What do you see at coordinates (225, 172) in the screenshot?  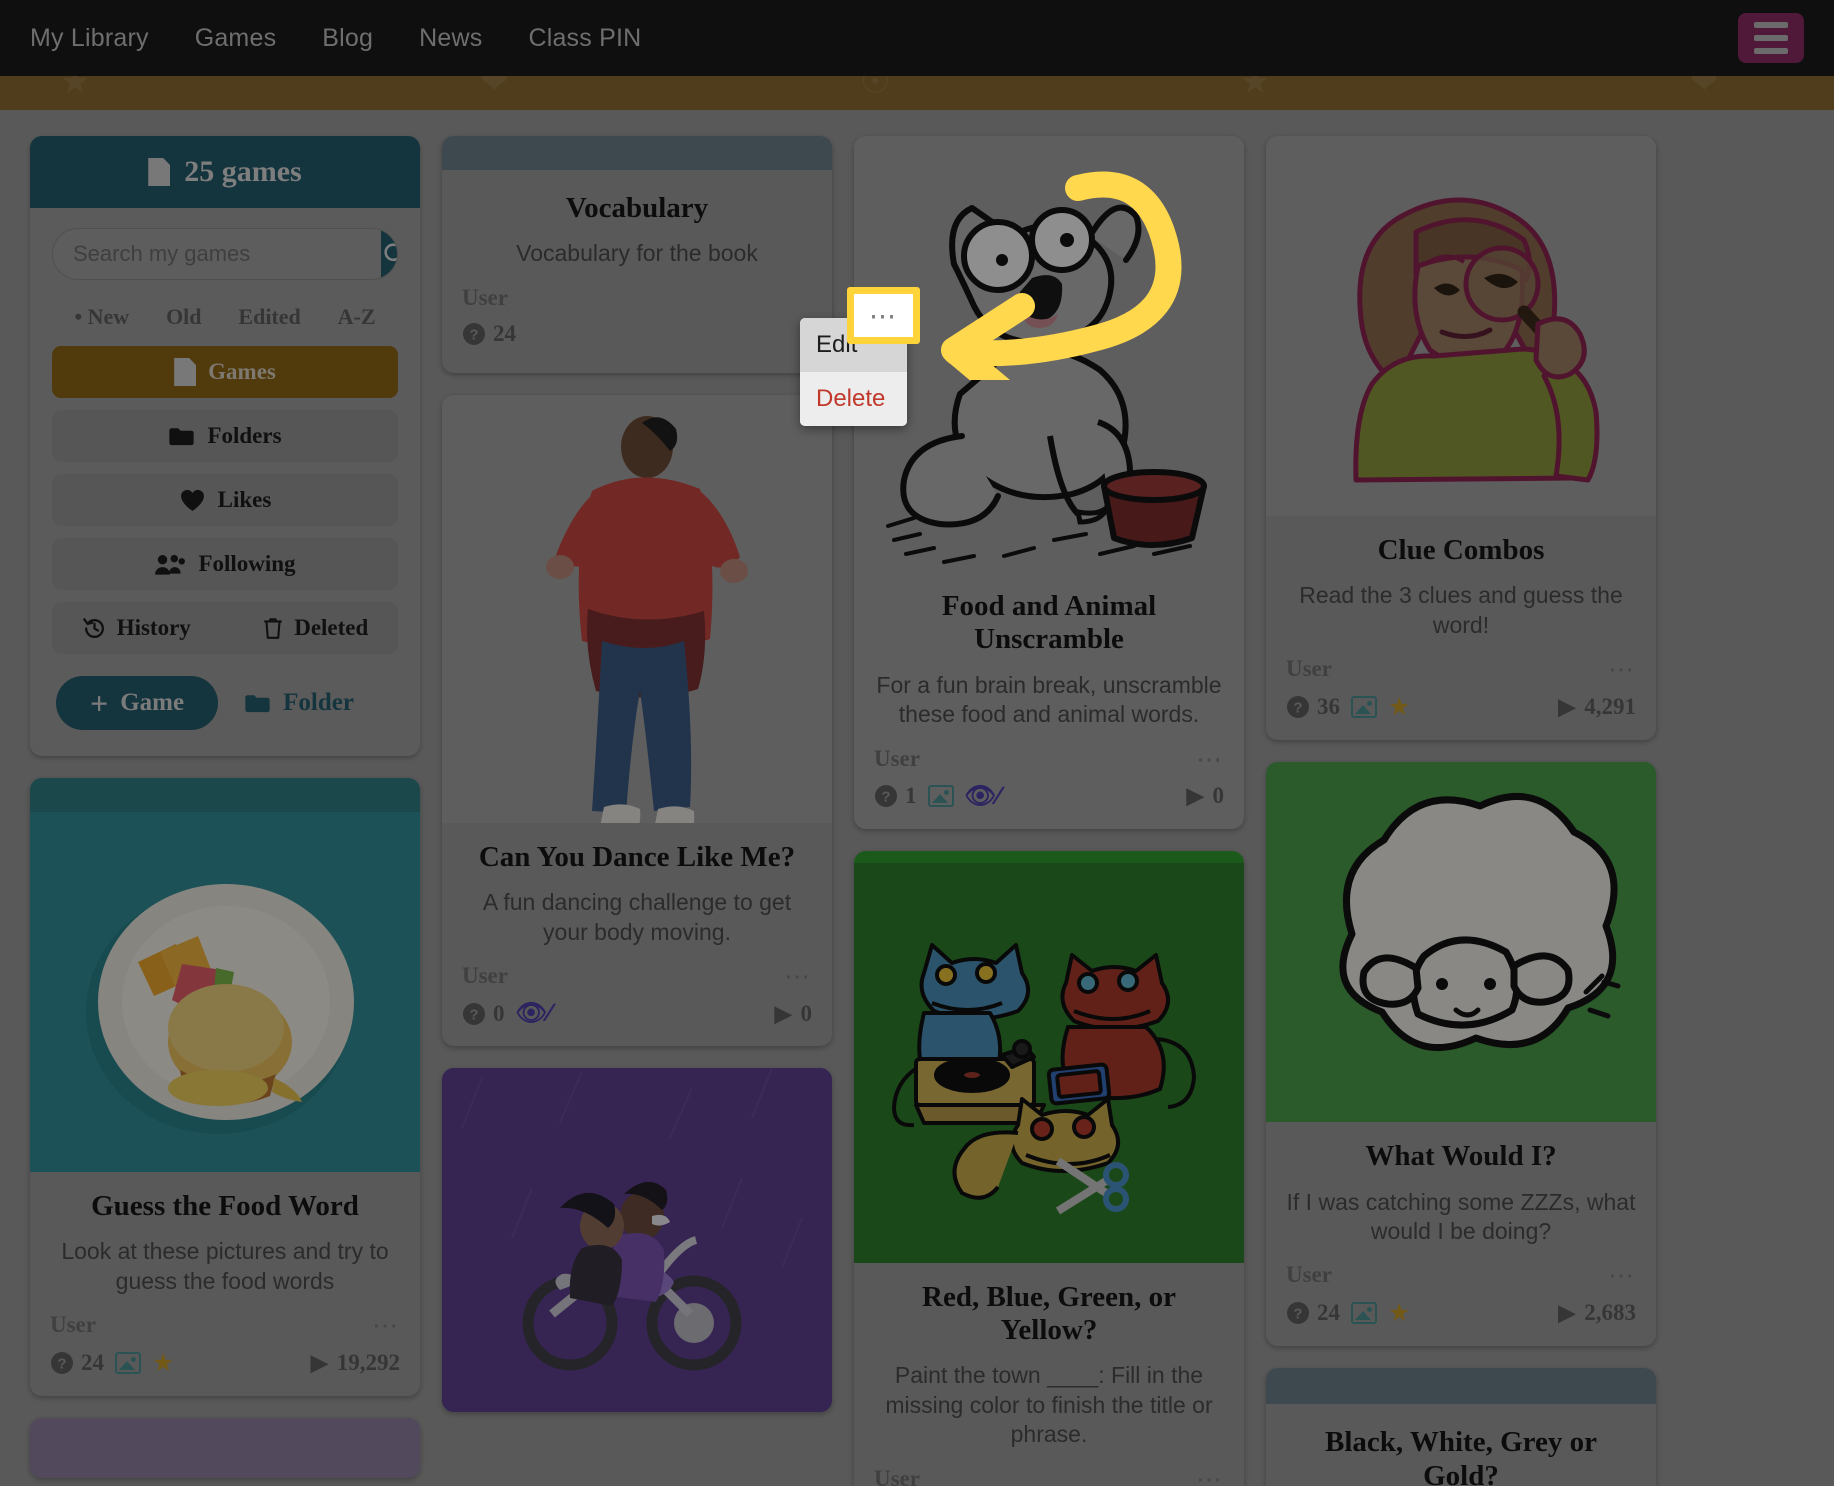 I see `sidebar-header: 25 games` at bounding box center [225, 172].